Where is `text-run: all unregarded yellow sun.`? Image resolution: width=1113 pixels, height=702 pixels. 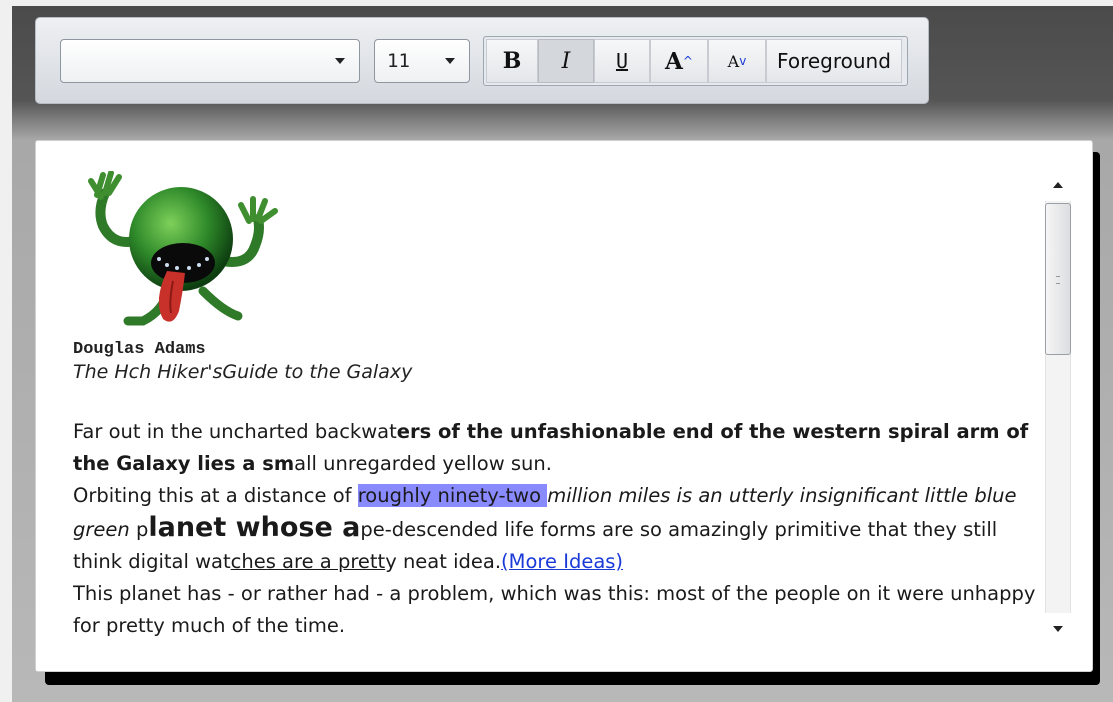 text-run: all unregarded yellow sun. is located at coordinates (423, 463).